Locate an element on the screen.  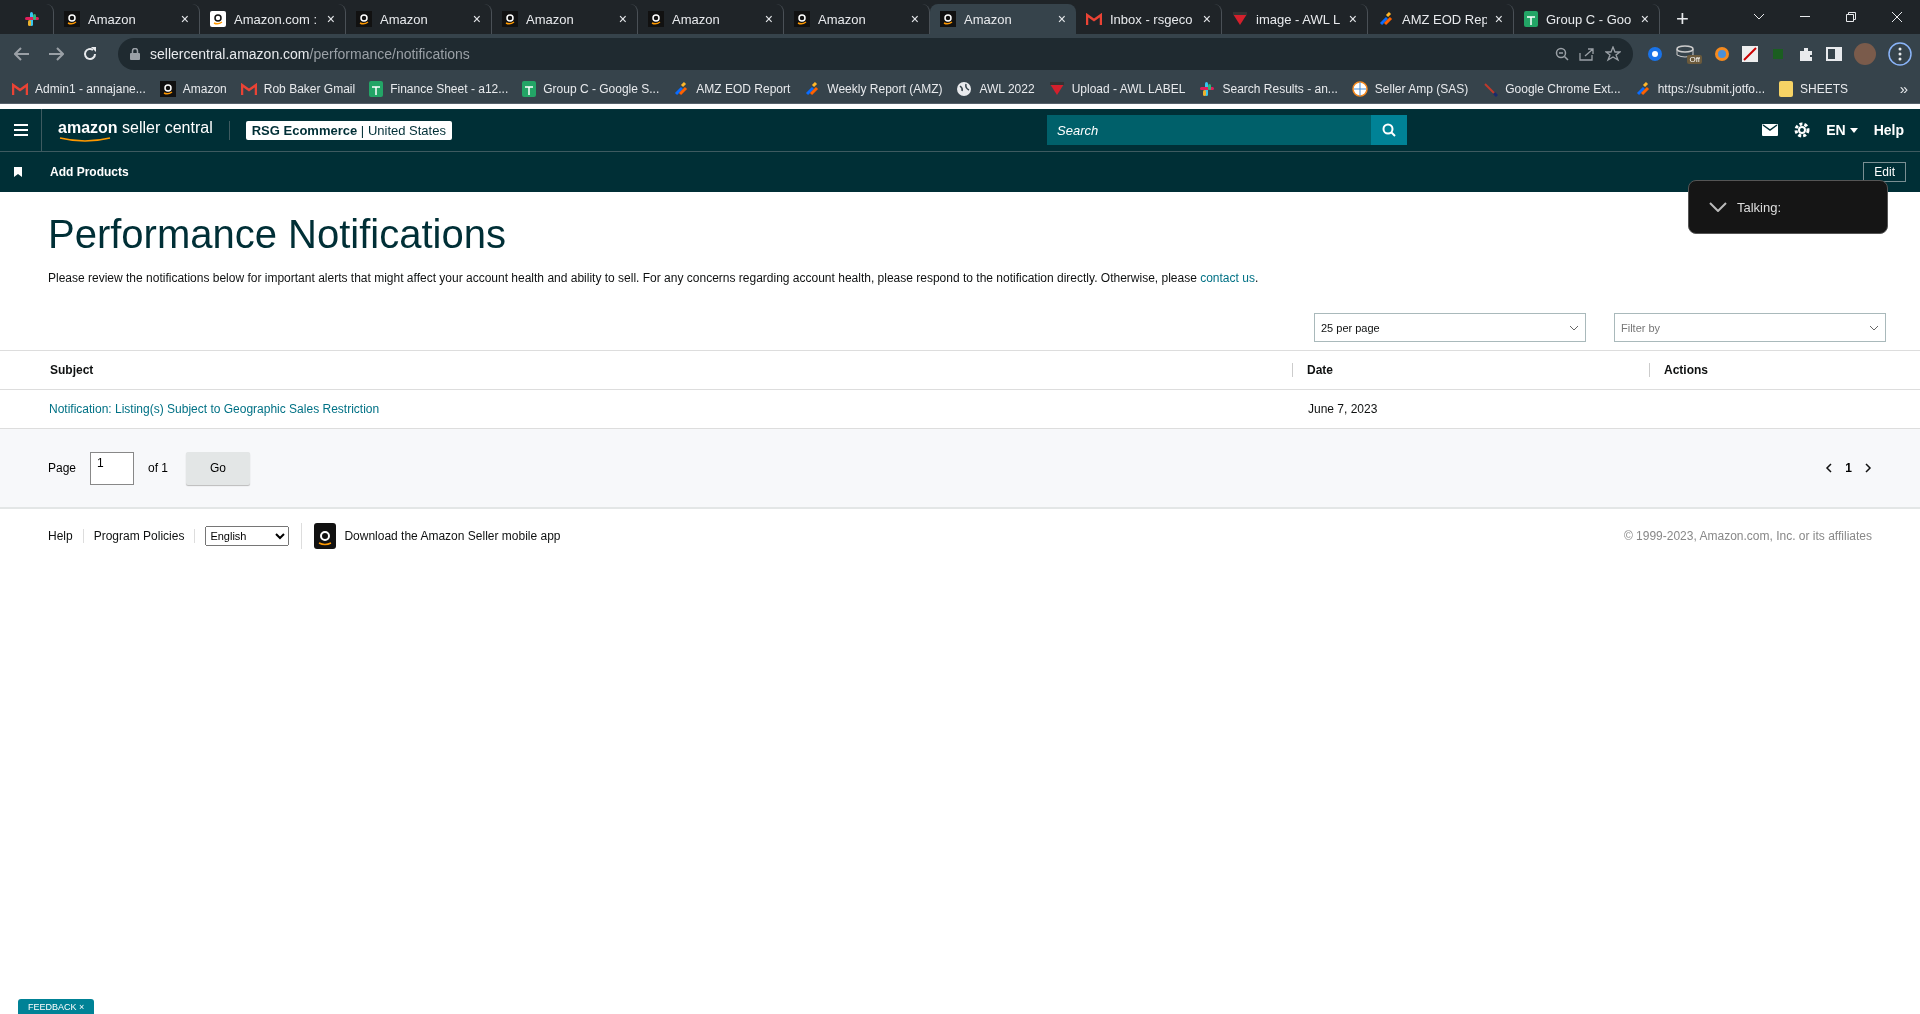
seller-central-logo: amazon seller central is located at coordinates (135, 130).